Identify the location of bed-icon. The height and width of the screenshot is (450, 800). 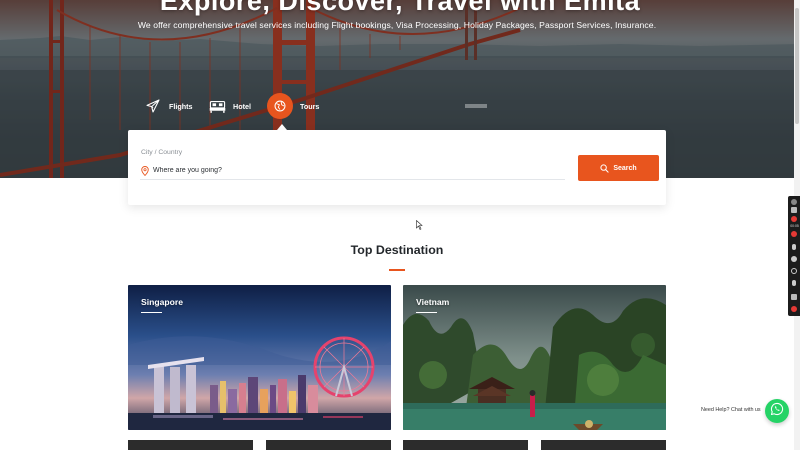
(217, 106).